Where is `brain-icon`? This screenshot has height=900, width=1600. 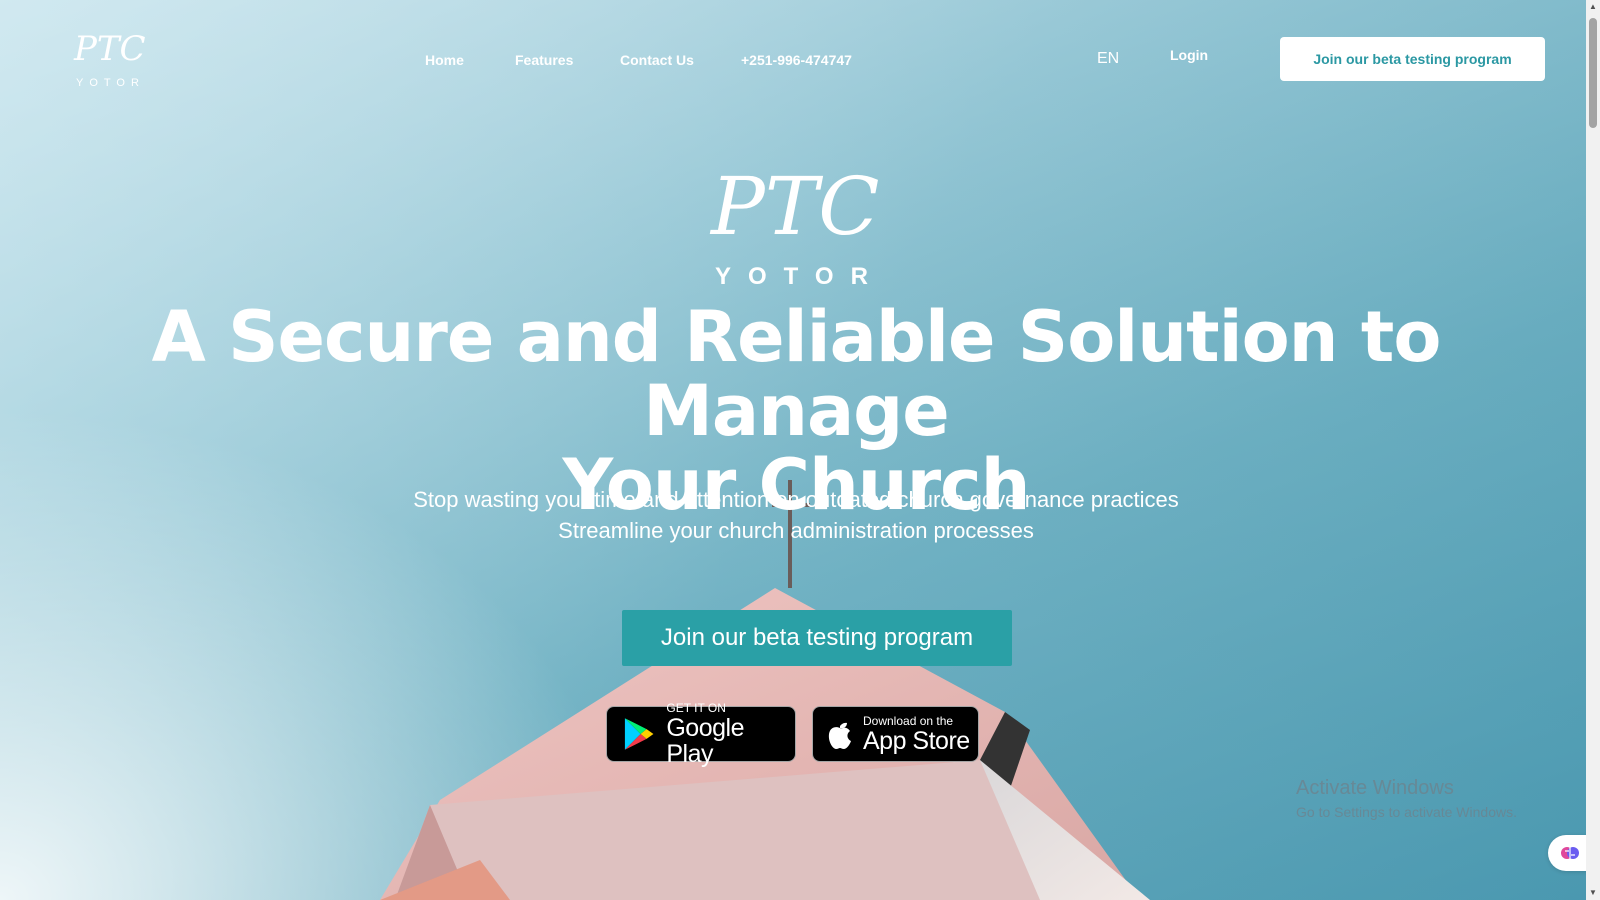
brain-icon is located at coordinates (1570, 853).